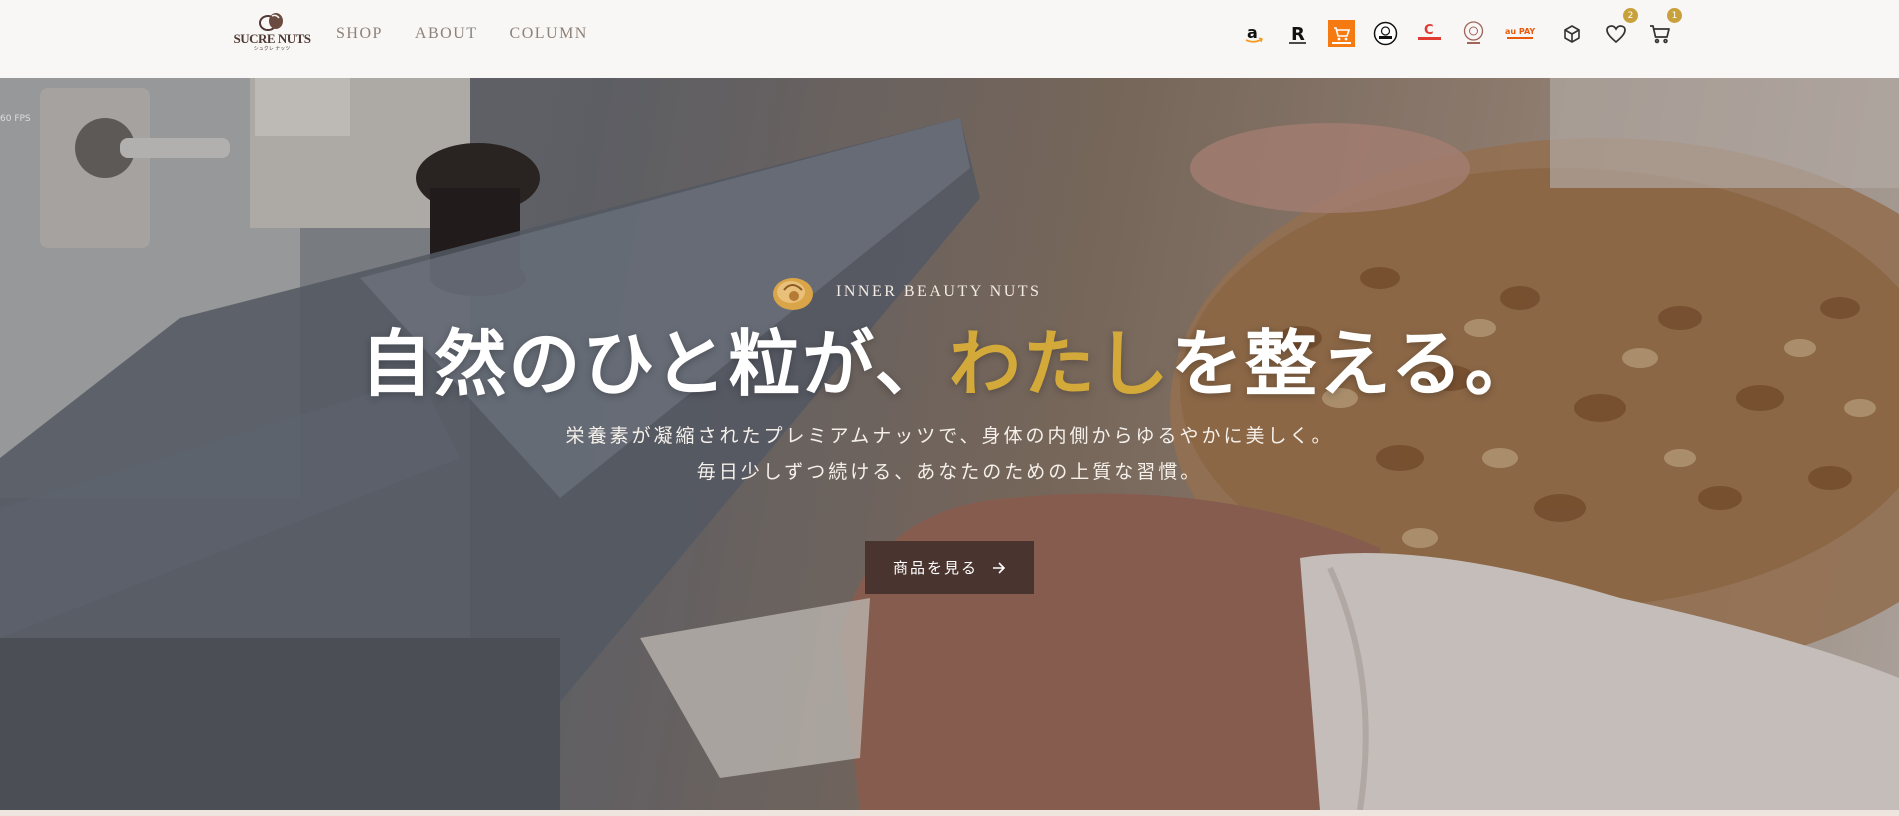 Image resolution: width=1899 pixels, height=816 pixels. I want to click on svg-text: R, so click(1298, 34).